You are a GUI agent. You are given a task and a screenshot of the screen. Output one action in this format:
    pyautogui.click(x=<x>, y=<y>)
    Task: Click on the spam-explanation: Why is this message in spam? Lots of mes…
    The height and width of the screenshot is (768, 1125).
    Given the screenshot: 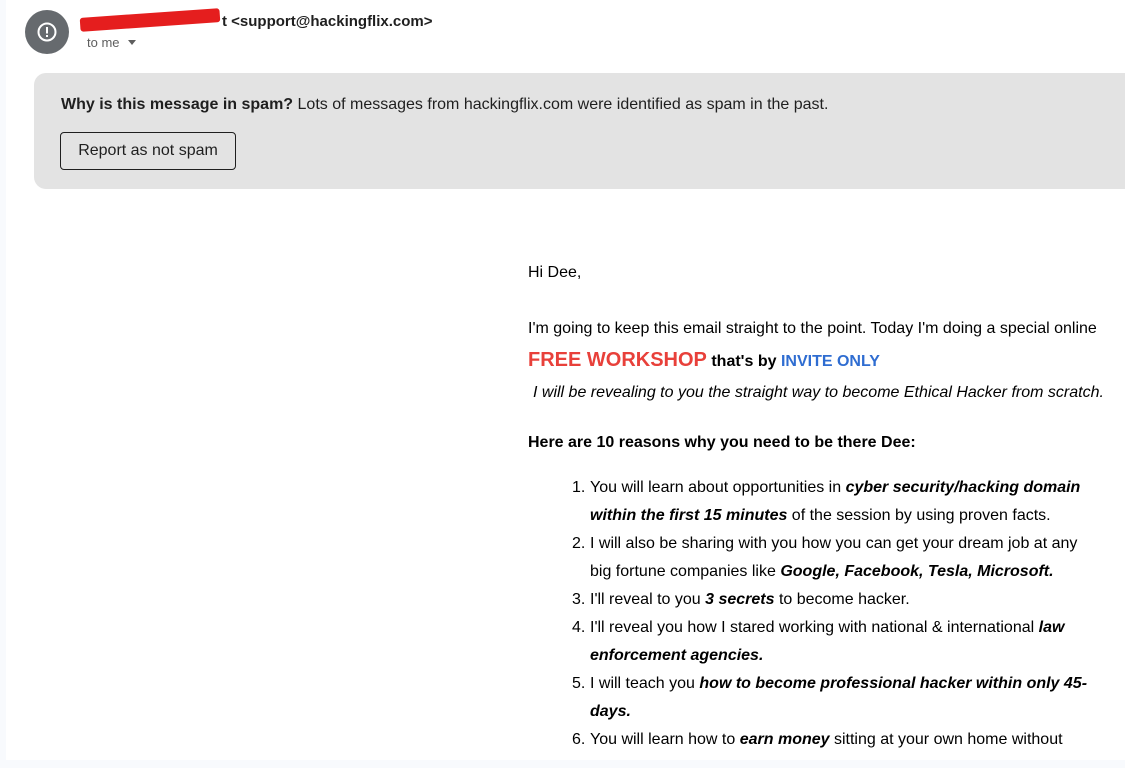 What is the action you would take?
    pyautogui.click(x=444, y=105)
    